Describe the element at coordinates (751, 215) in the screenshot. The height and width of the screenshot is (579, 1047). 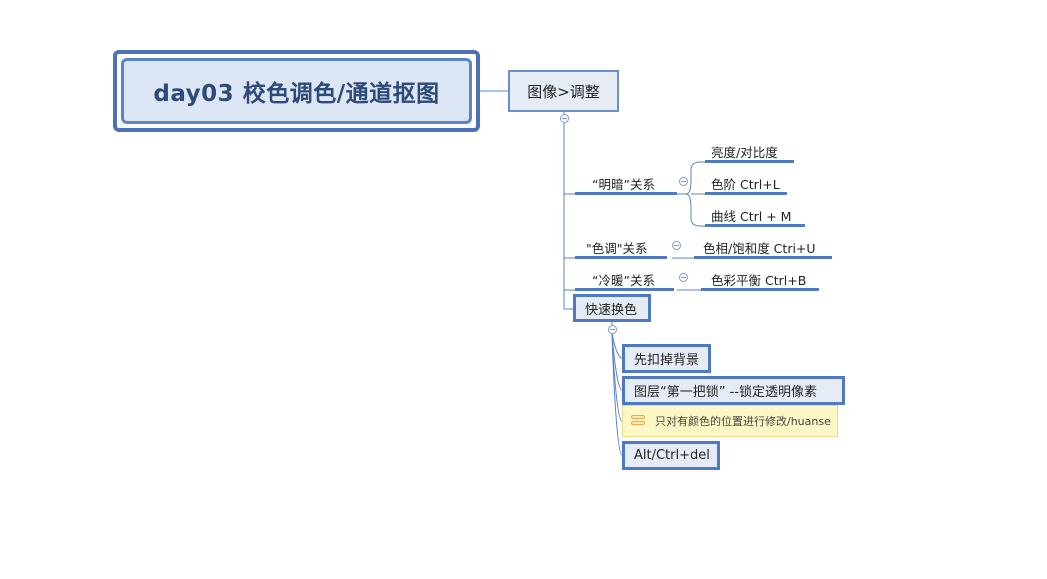
I see `child-curves: 曲线 Ctrl + M` at that location.